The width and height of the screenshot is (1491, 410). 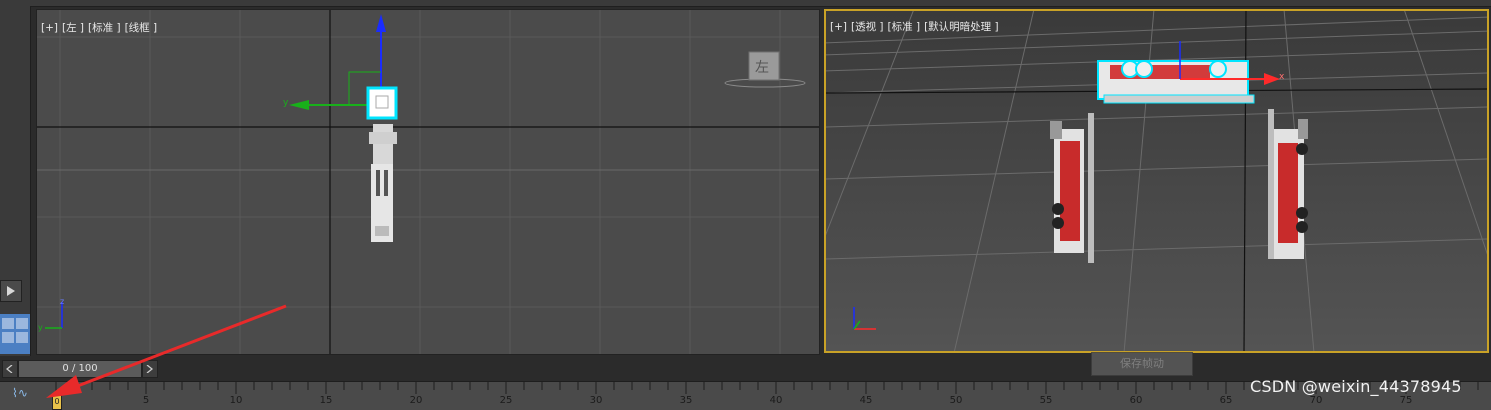 I want to click on watermark: CSDN @weixin_44378945, so click(x=1356, y=386).